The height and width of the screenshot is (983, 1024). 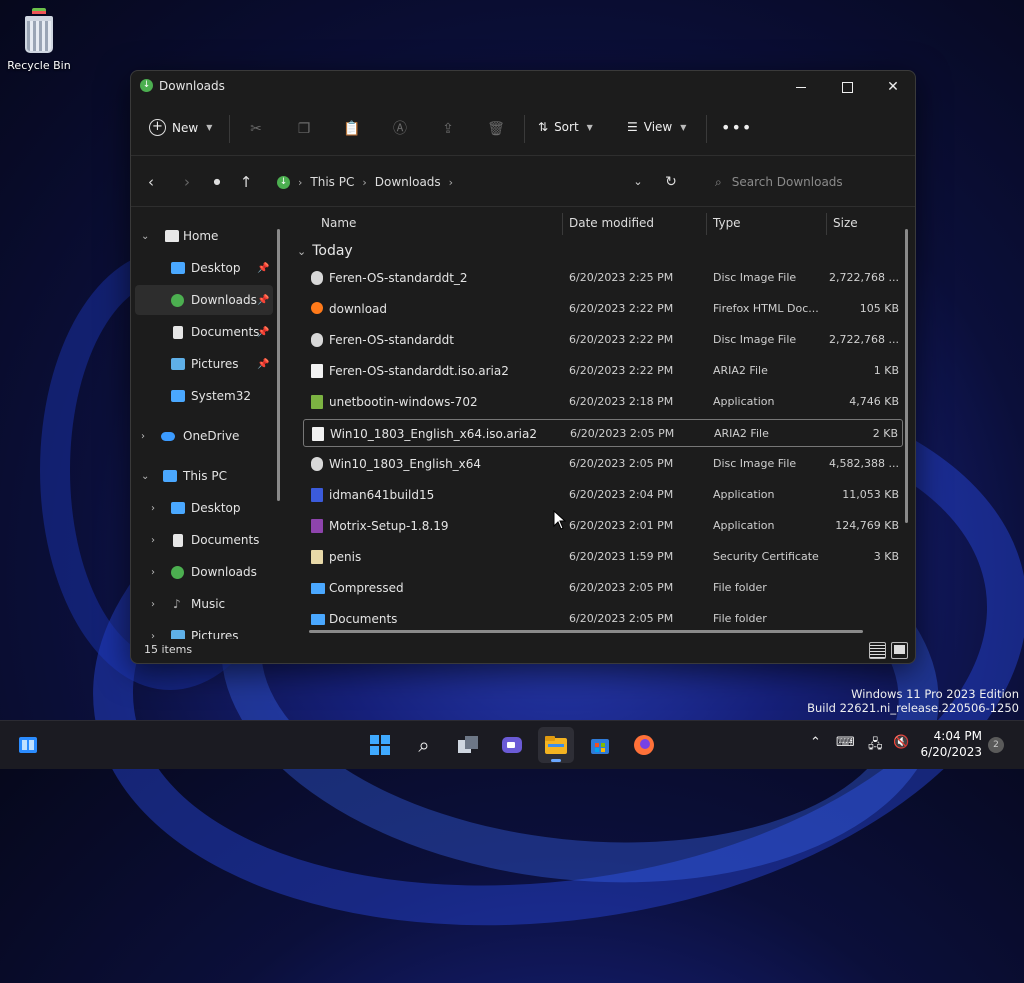 I want to click on notification-badge: 2, so click(x=996, y=745).